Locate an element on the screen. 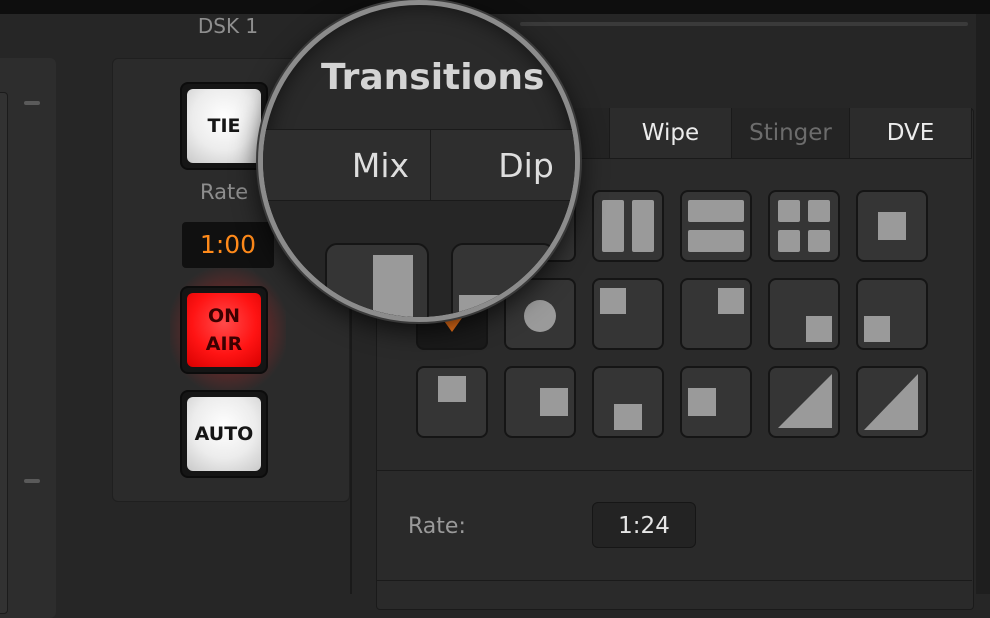 This screenshot has width=990, height=618. on-air-line-1: ON is located at coordinates (224, 316).